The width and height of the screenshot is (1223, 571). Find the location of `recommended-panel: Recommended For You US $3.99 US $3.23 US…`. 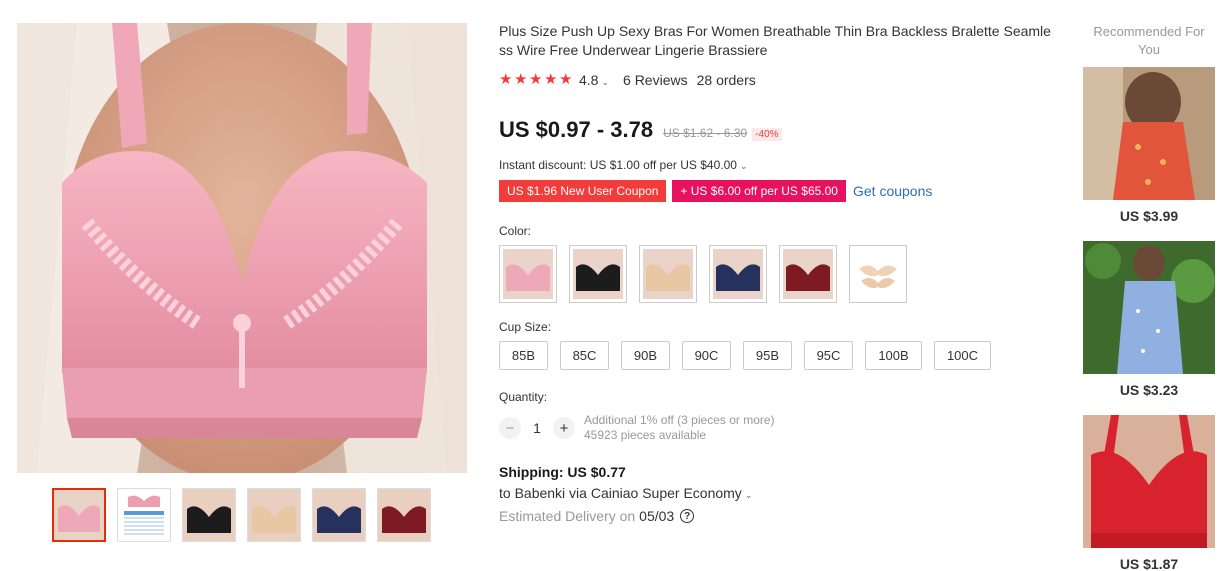

recommended-panel: Recommended For You US $3.99 US $3.23 US… is located at coordinates (1149, 297).